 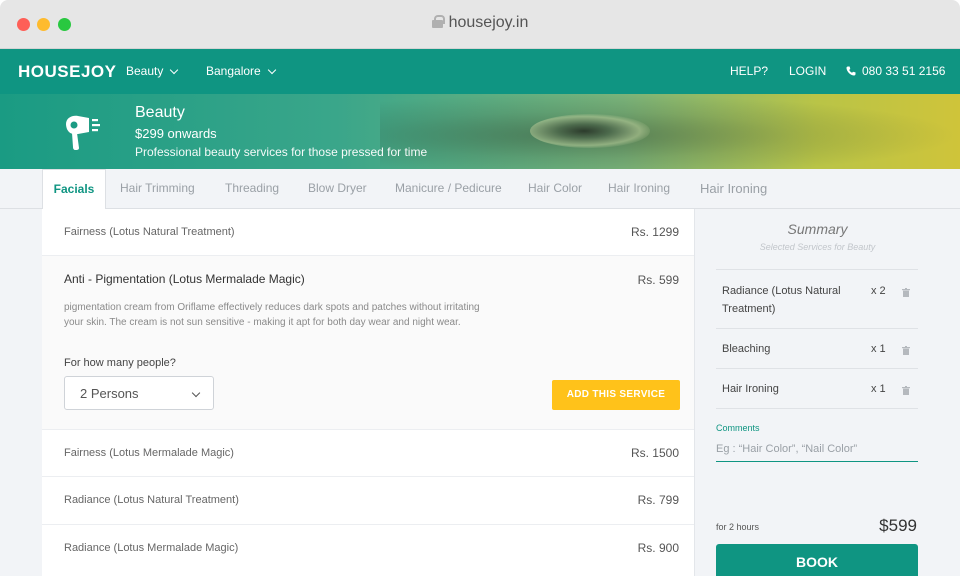 I want to click on persons-select: 2 Persons, so click(x=139, y=393).